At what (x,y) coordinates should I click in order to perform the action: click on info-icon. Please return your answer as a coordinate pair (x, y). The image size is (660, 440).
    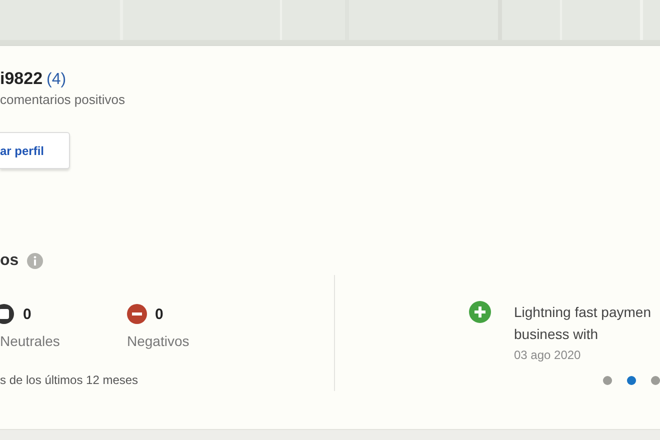
    Looking at the image, I should click on (34, 261).